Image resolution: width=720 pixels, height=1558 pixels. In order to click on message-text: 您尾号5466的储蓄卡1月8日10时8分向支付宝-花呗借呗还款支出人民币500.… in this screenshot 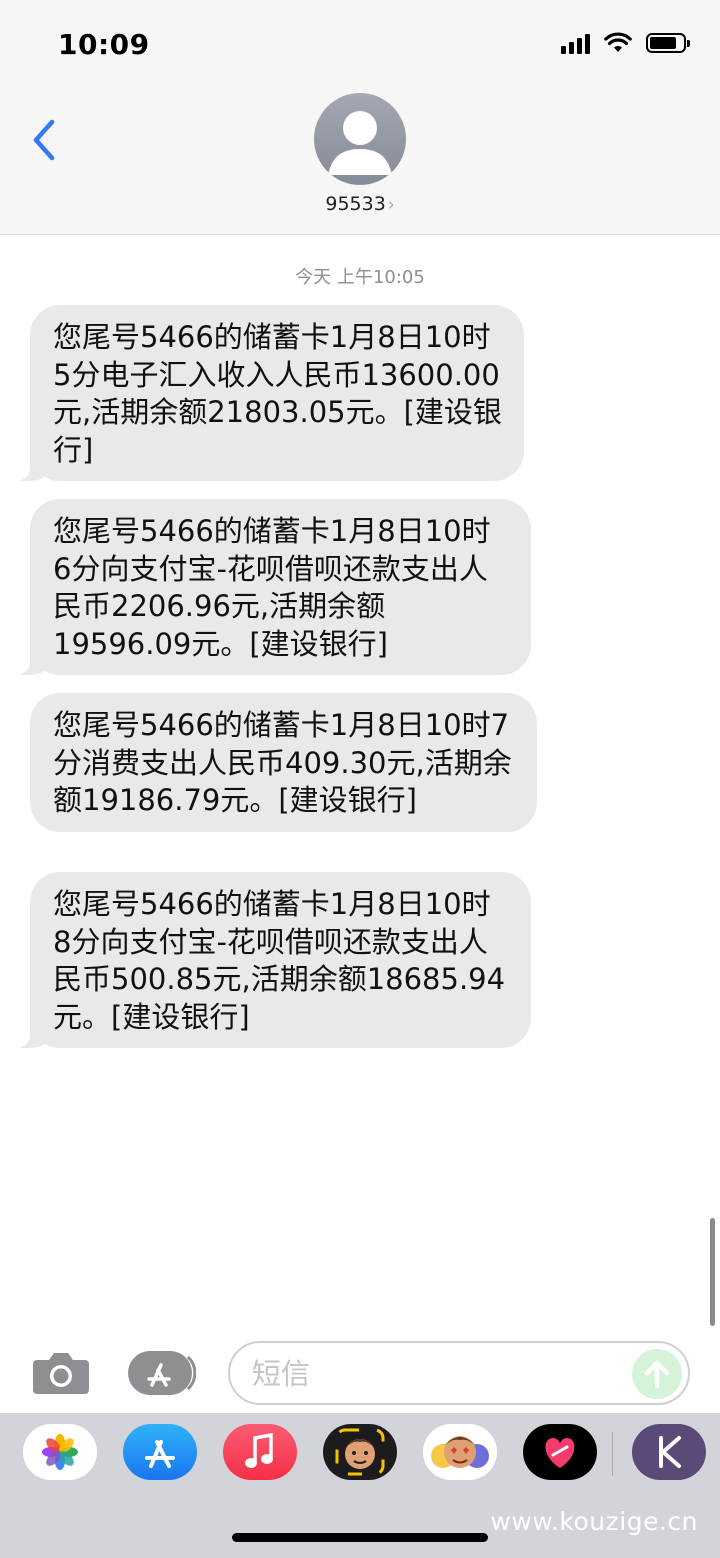, I will do `click(279, 960)`.